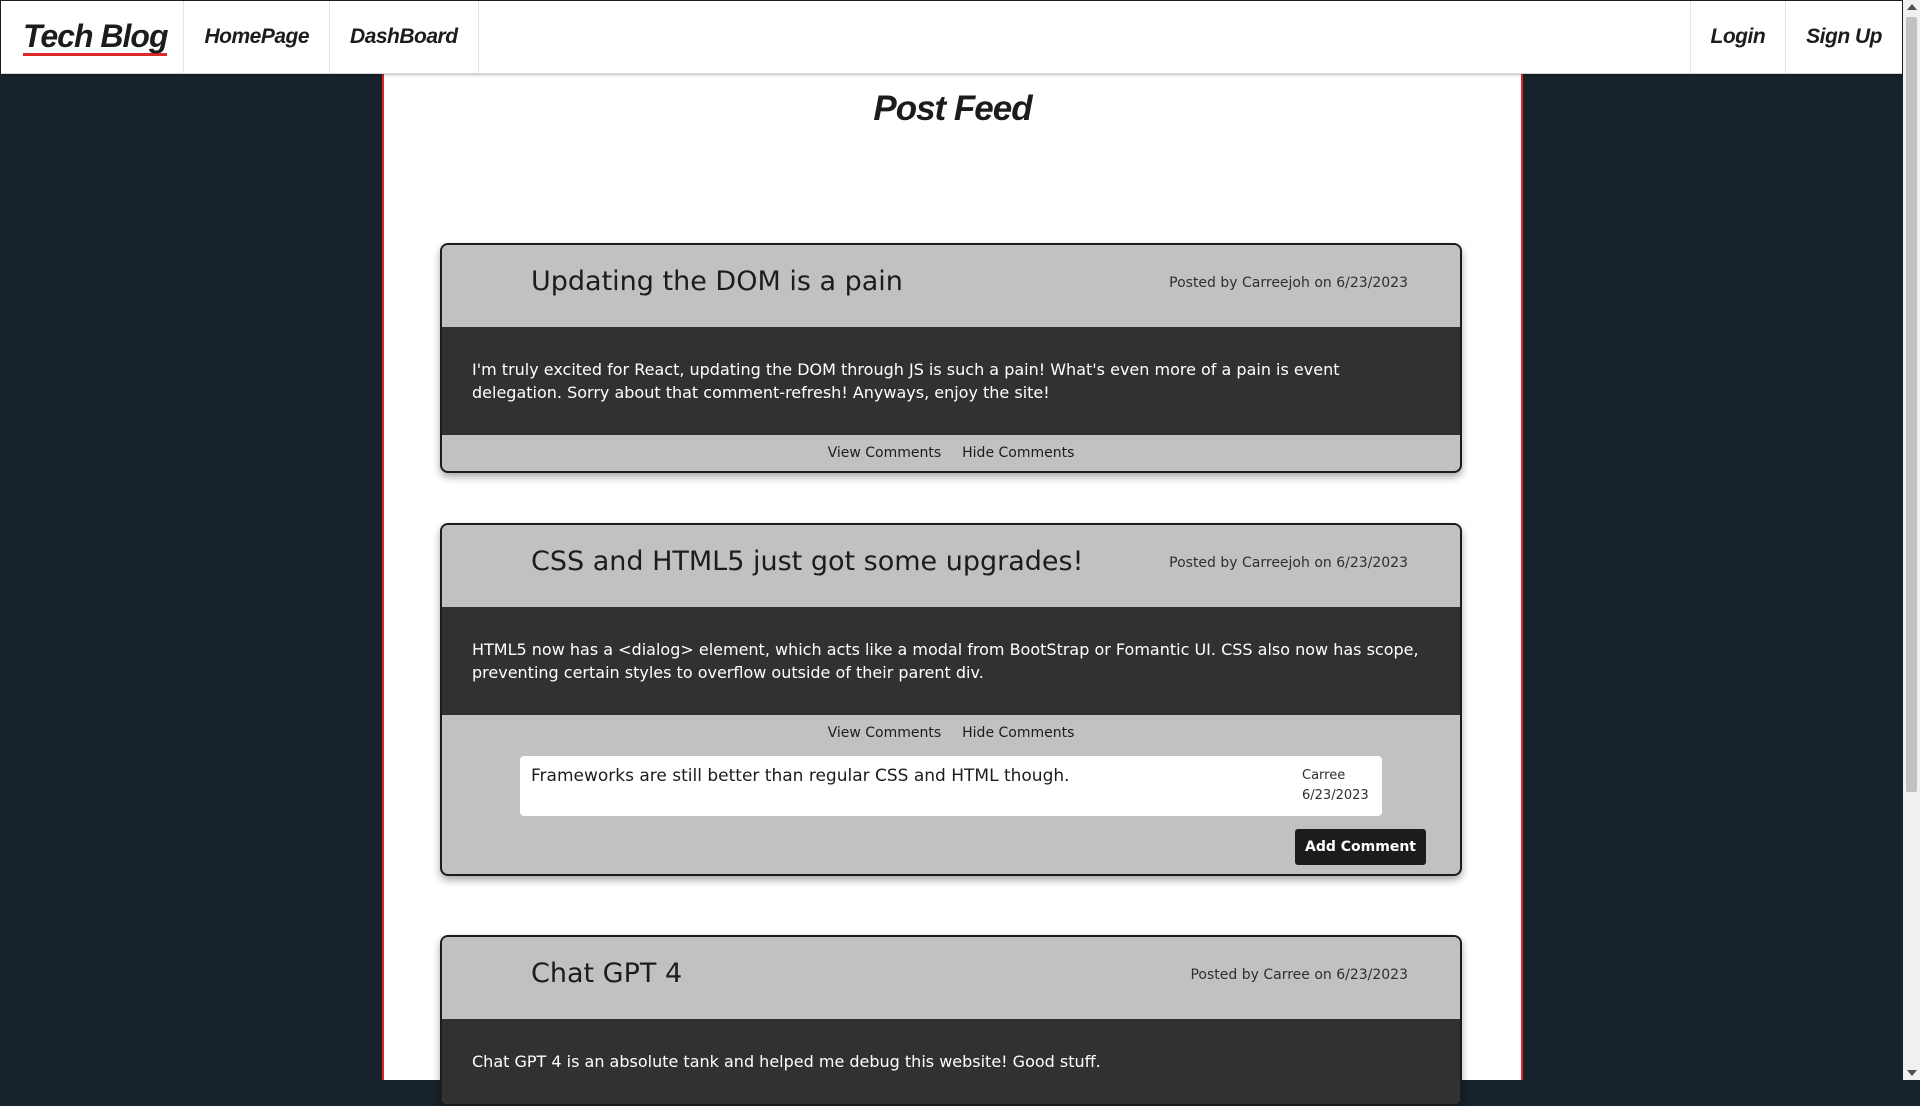 The width and height of the screenshot is (1920, 1106). I want to click on nav-homepage-link: HomePage, so click(257, 37).